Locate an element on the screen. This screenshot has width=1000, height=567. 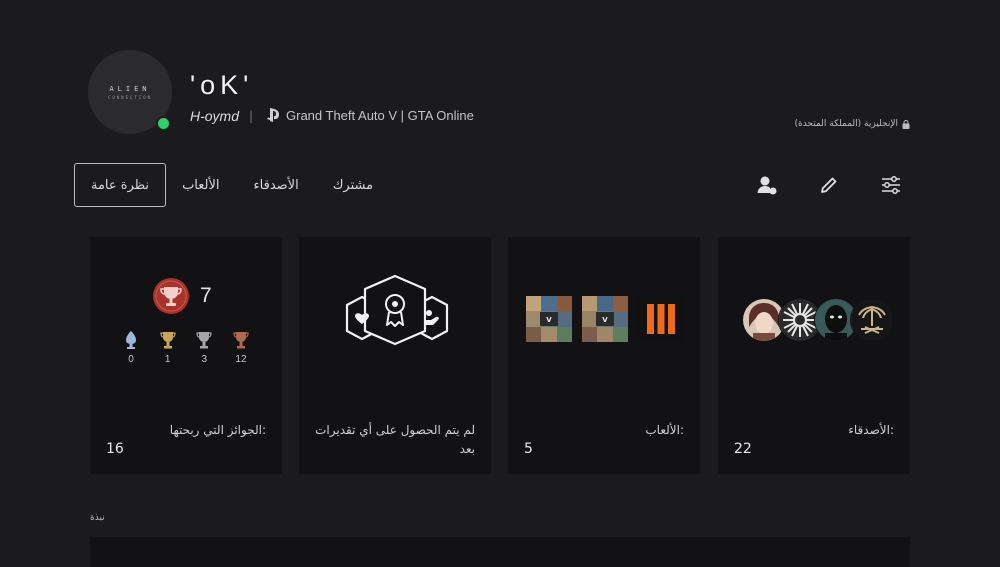
trophy-level-number: 7 is located at coordinates (206, 295).